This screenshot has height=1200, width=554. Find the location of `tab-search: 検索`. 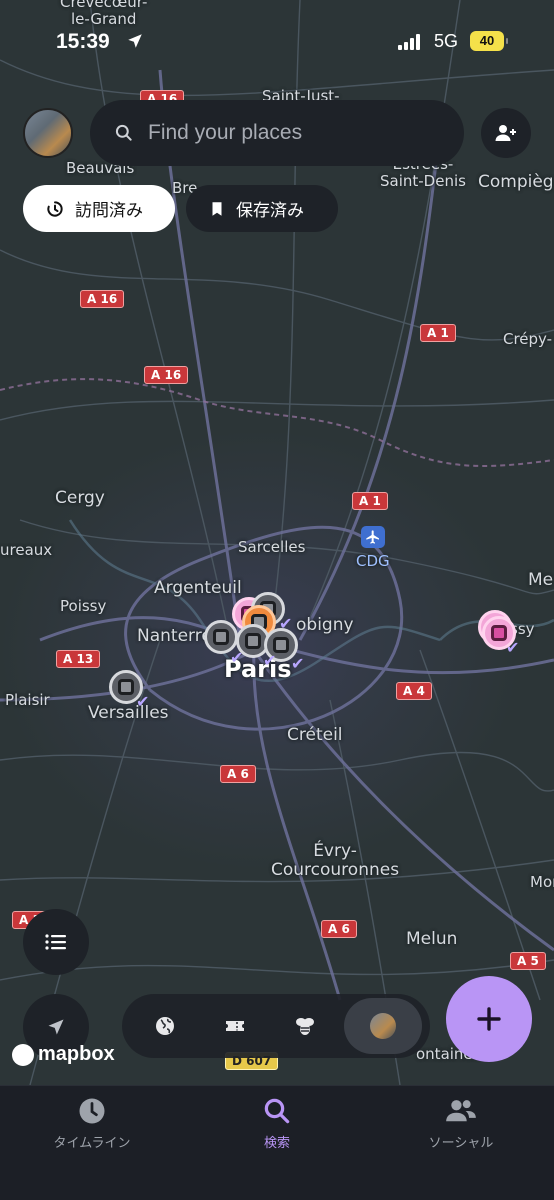

tab-search: 検索 is located at coordinates (277, 1123).